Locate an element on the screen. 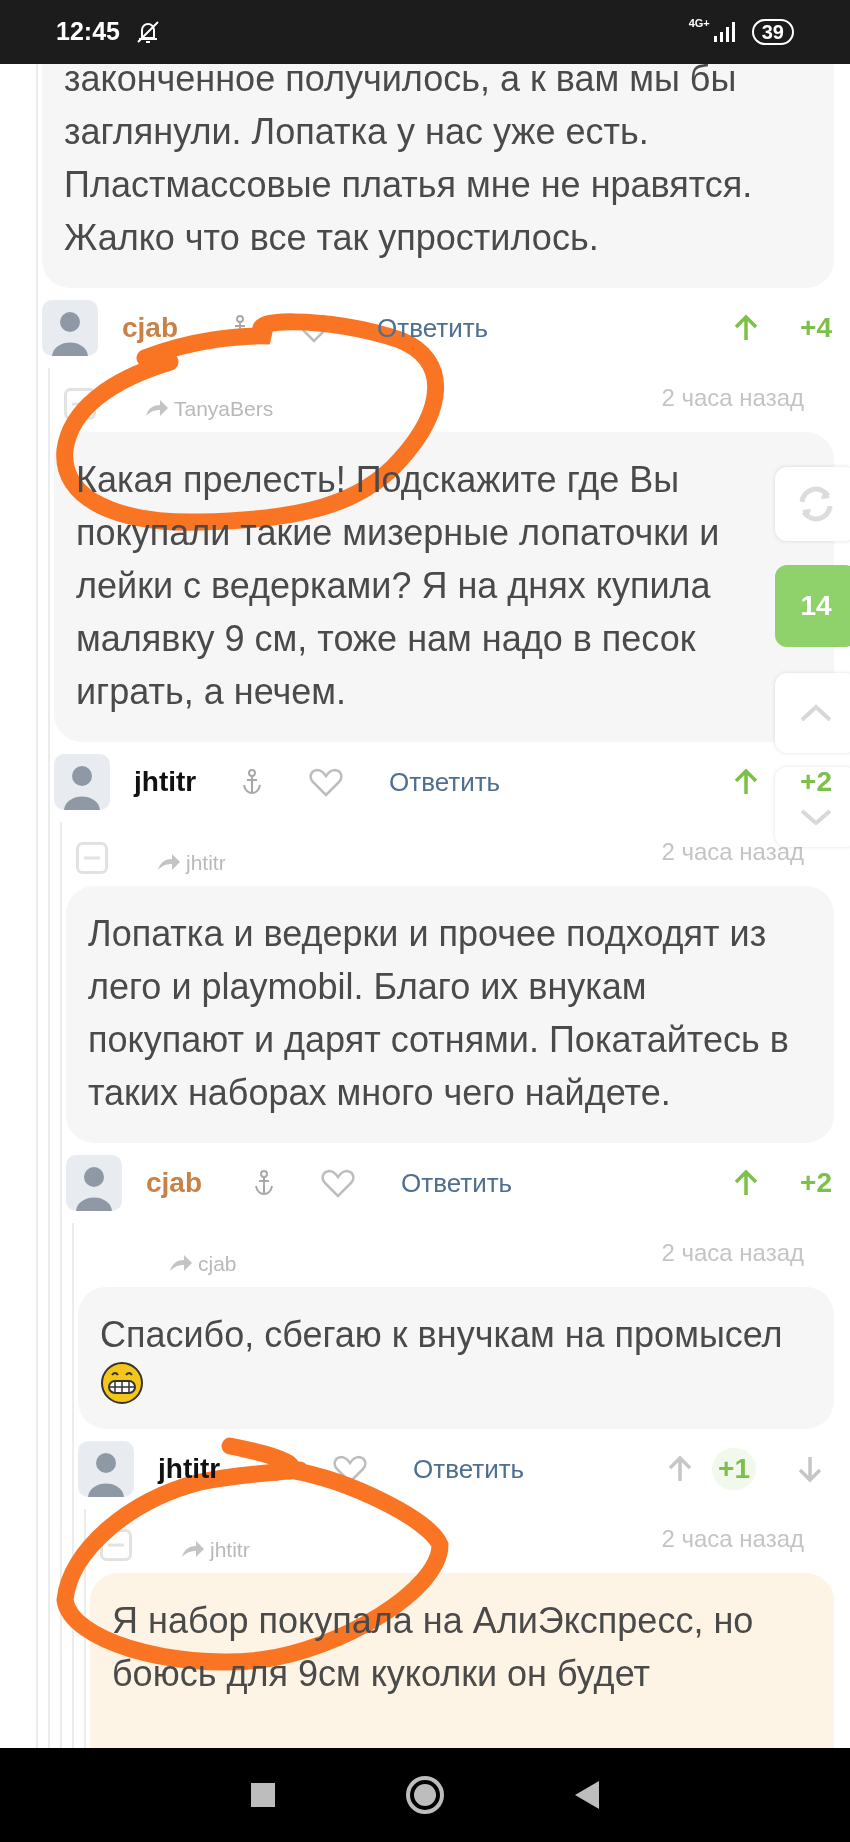 The image size is (850, 1842). comment-count-badge: 14 is located at coordinates (812, 606).